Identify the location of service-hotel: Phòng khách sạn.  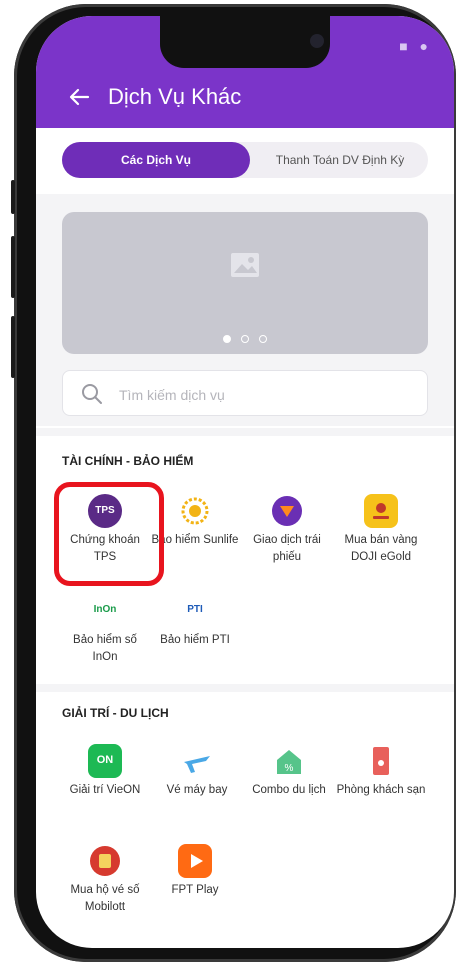
(381, 771).